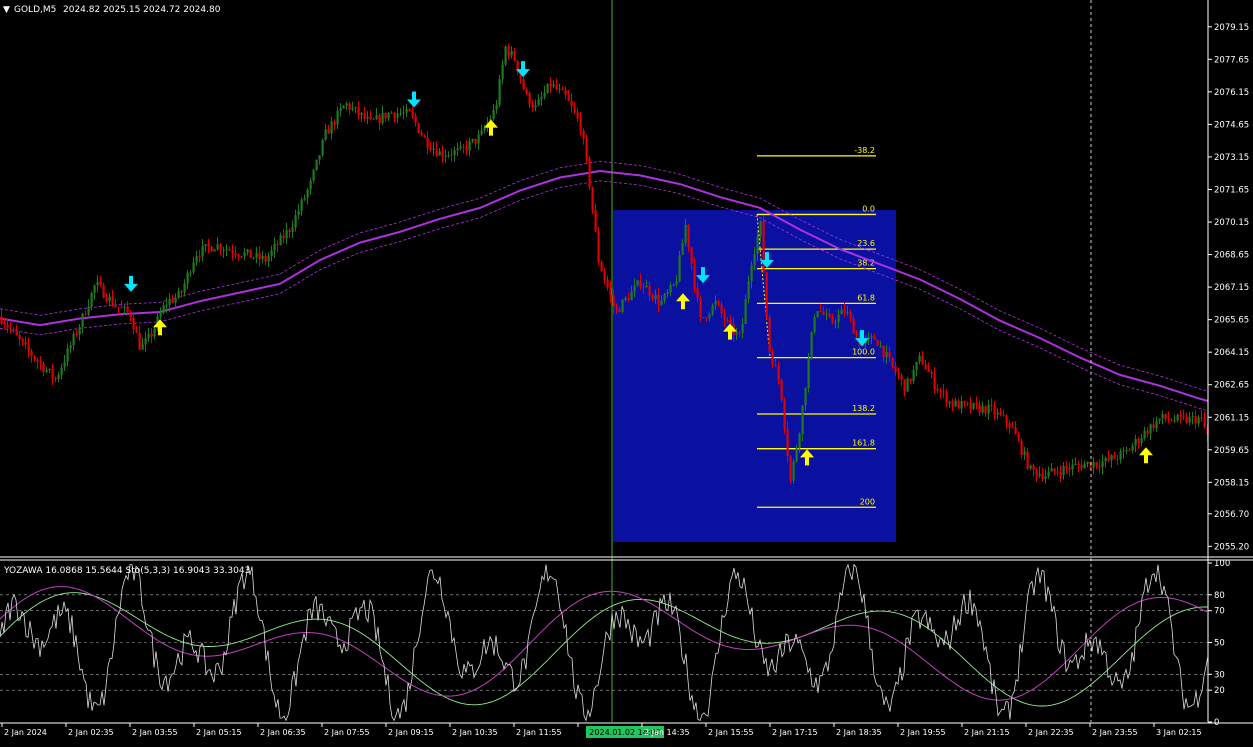 This screenshot has width=1253, height=747. What do you see at coordinates (6, 10) in the screenshot?
I see `dropdown-triangle-icon: ▼` at bounding box center [6, 10].